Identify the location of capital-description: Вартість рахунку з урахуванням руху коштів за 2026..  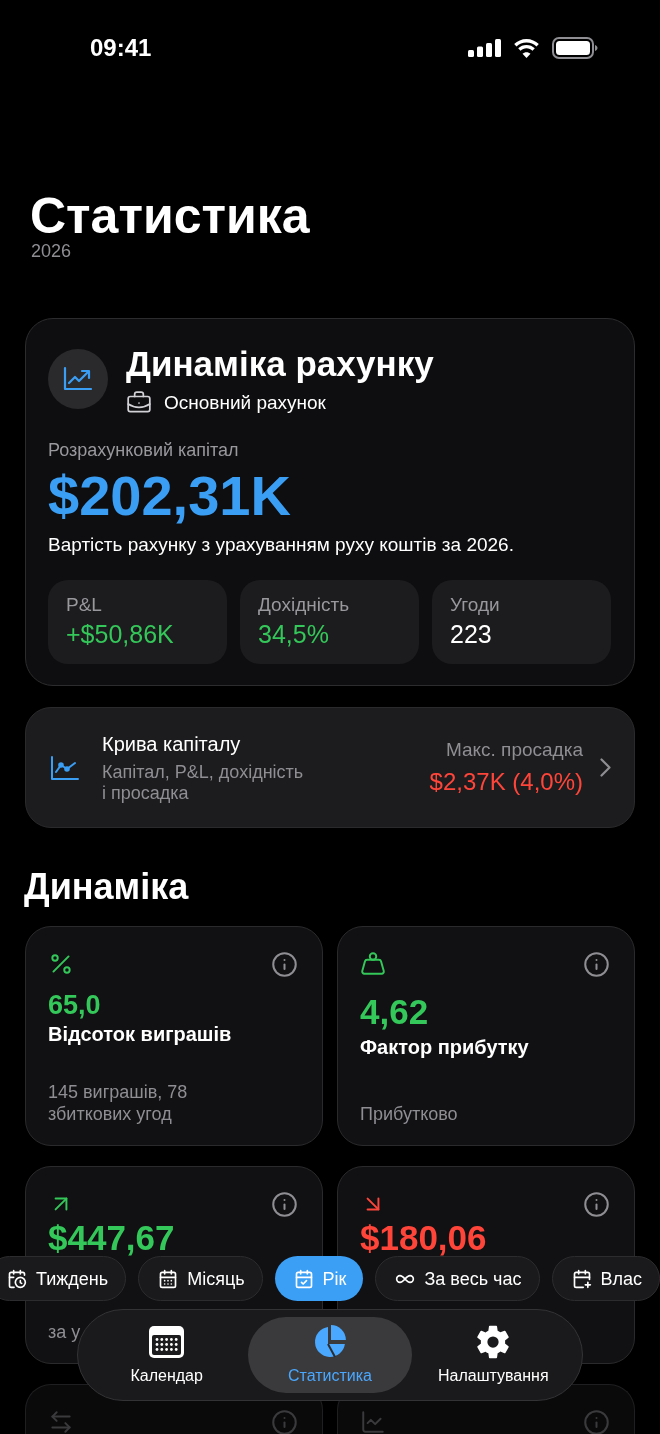
(281, 545).